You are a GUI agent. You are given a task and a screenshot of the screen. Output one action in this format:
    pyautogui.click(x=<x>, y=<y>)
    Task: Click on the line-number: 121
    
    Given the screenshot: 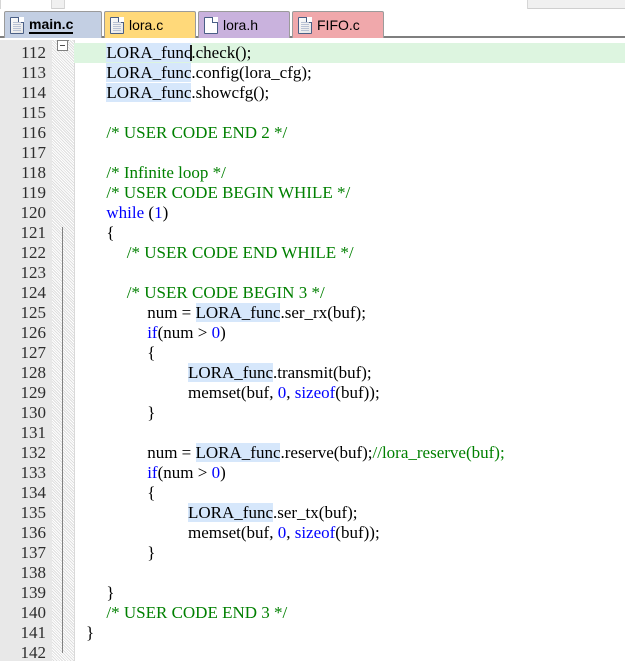 What is the action you would take?
    pyautogui.click(x=33, y=232)
    